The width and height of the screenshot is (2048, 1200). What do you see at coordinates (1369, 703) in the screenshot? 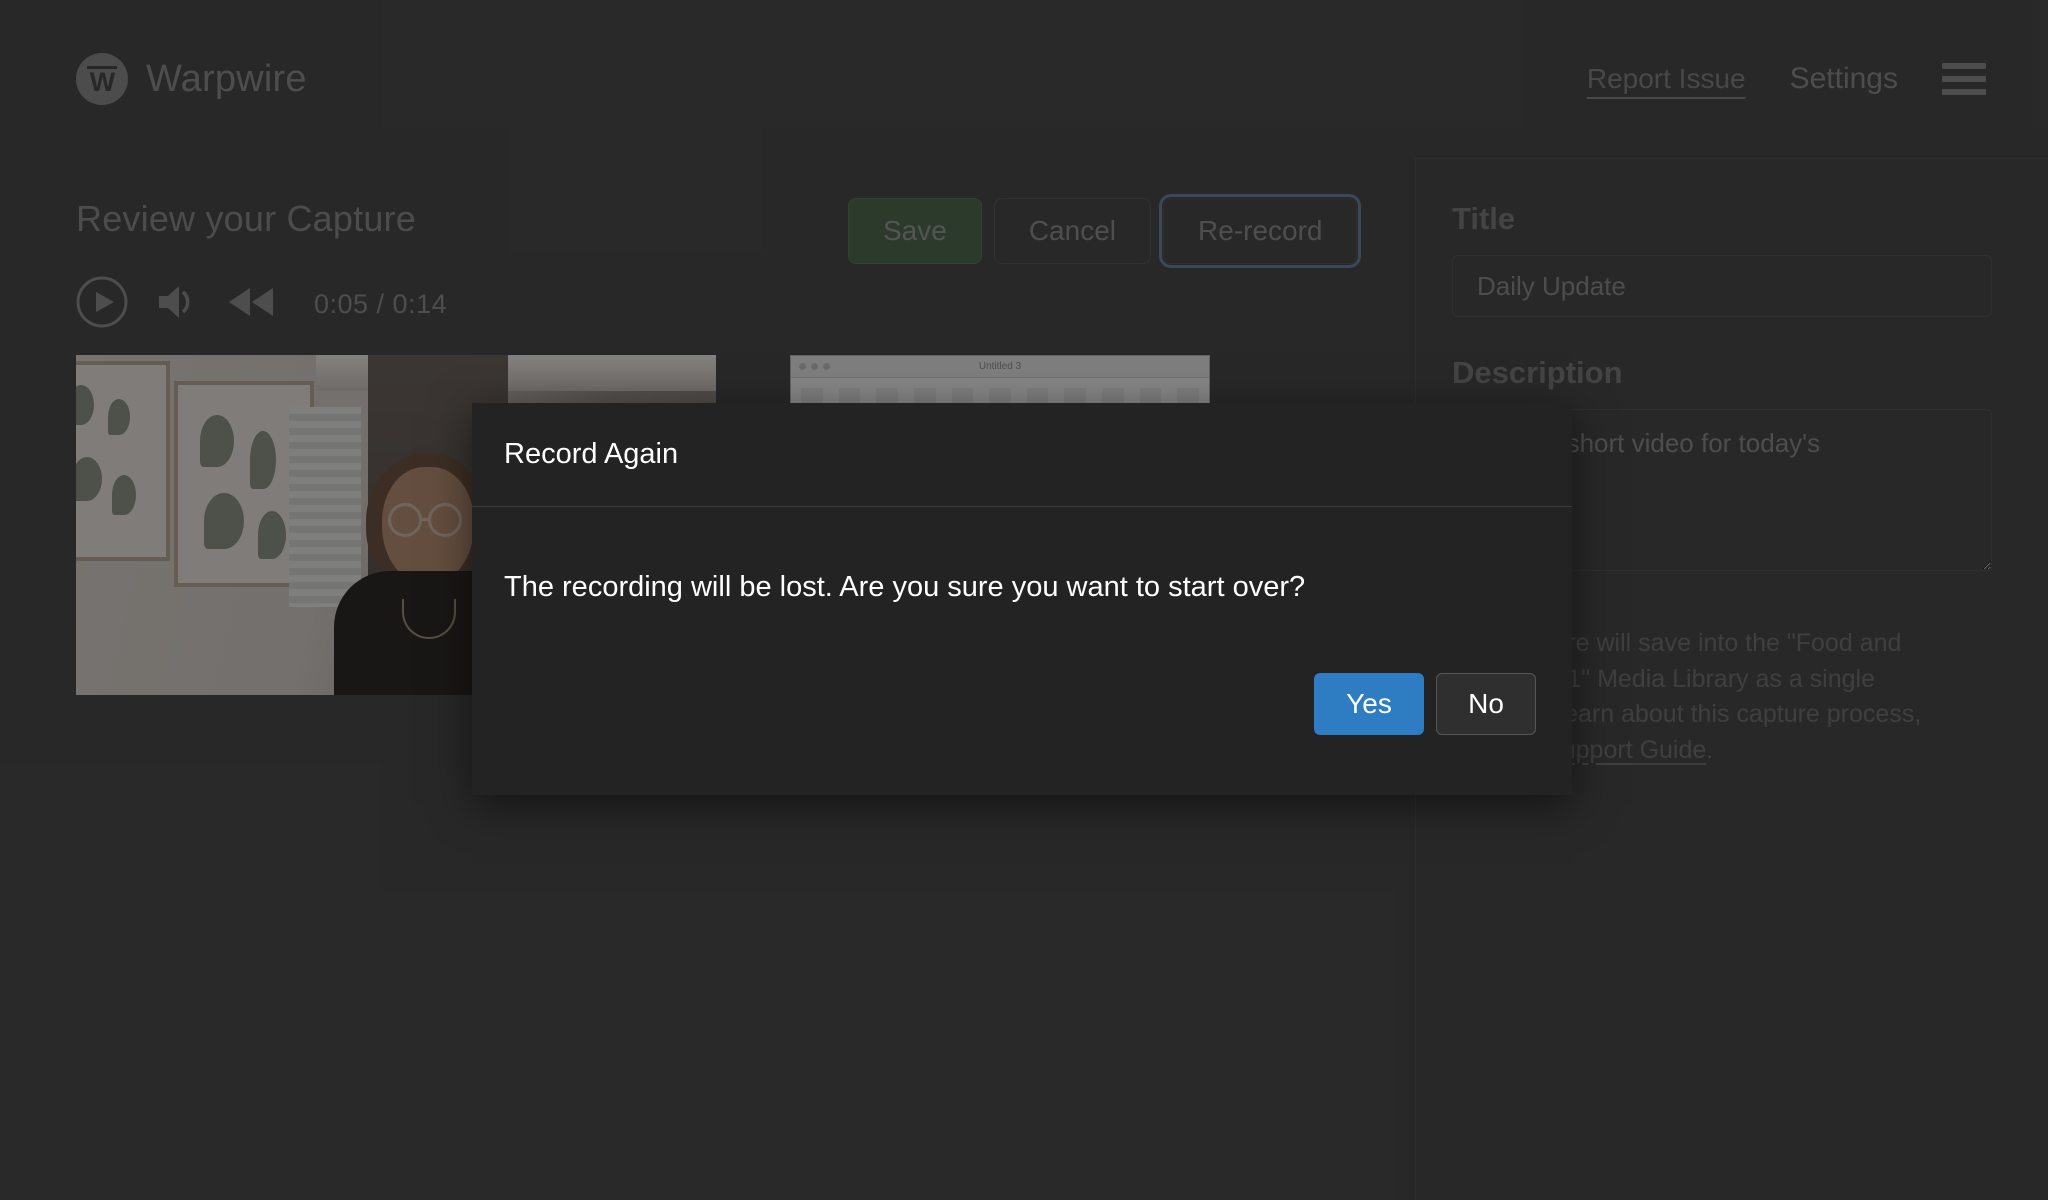
I see `confirm-yes-button: Yes` at bounding box center [1369, 703].